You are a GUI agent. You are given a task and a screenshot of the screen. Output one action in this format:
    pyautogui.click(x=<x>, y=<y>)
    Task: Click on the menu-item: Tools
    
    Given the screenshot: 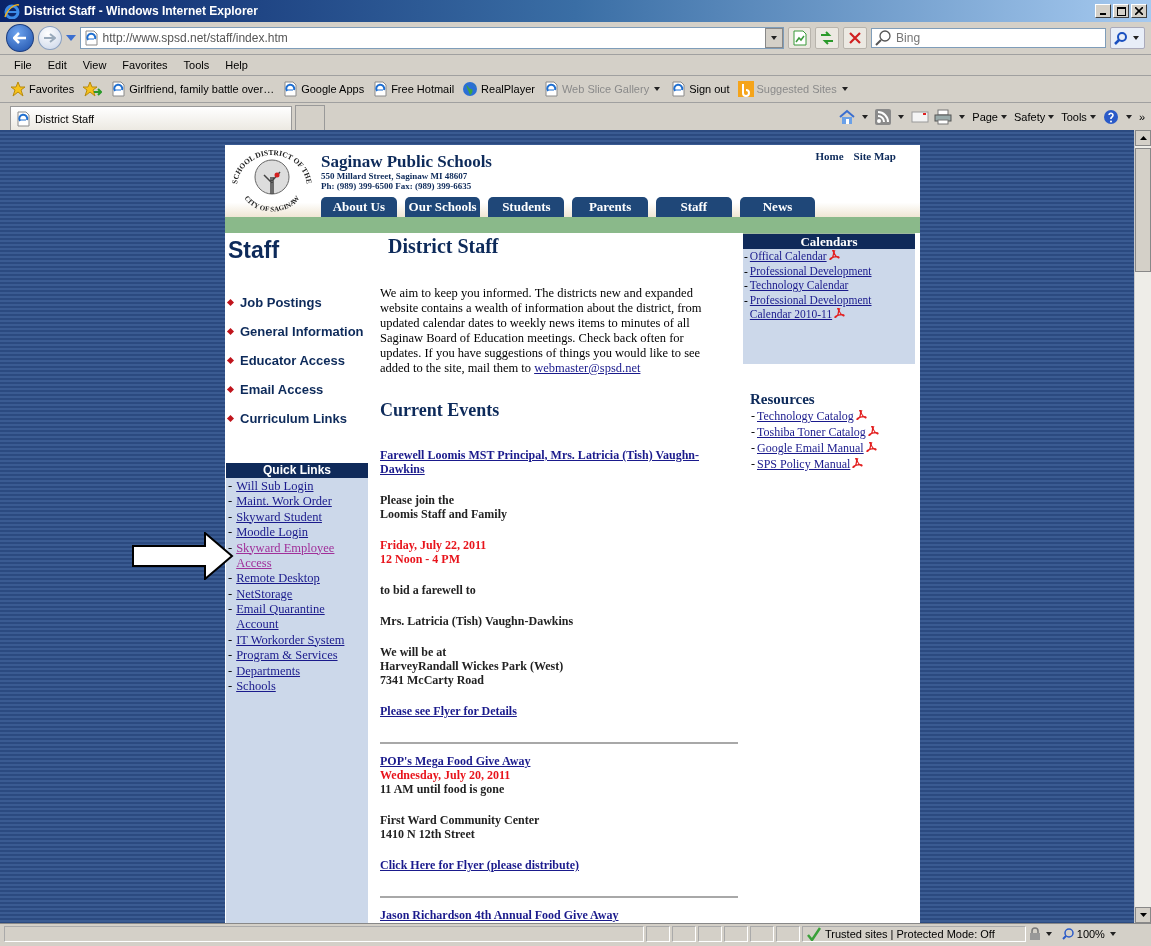 What is the action you would take?
    pyautogui.click(x=196, y=65)
    